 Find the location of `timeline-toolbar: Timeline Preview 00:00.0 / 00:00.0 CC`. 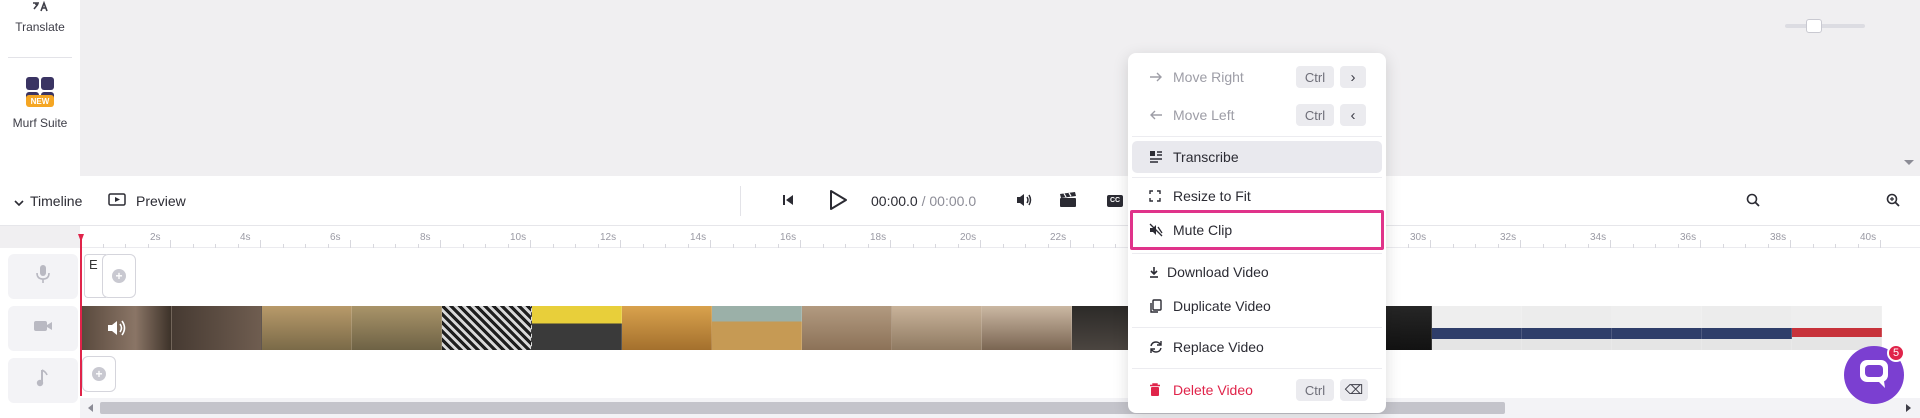

timeline-toolbar: Timeline Preview 00:00.0 / 00:00.0 CC is located at coordinates (960, 201).